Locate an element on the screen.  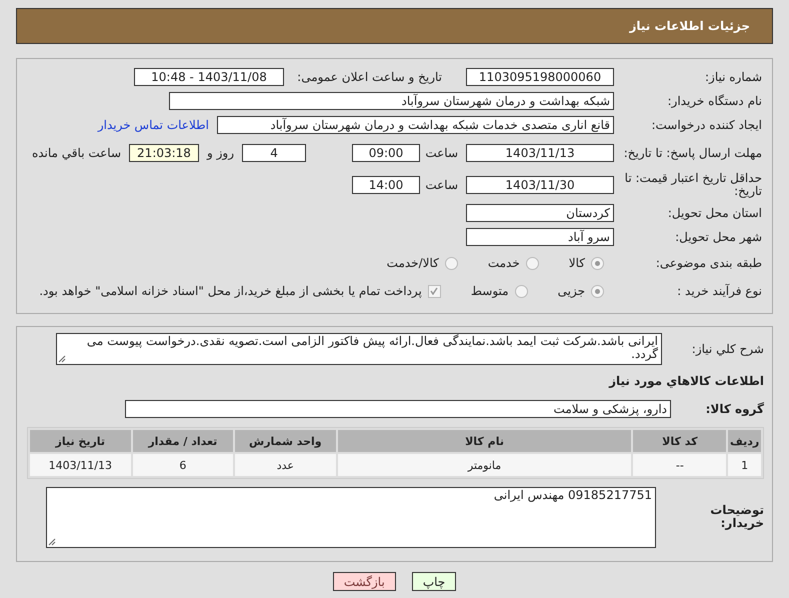
checkbox-icon is located at coordinates (434, 291).